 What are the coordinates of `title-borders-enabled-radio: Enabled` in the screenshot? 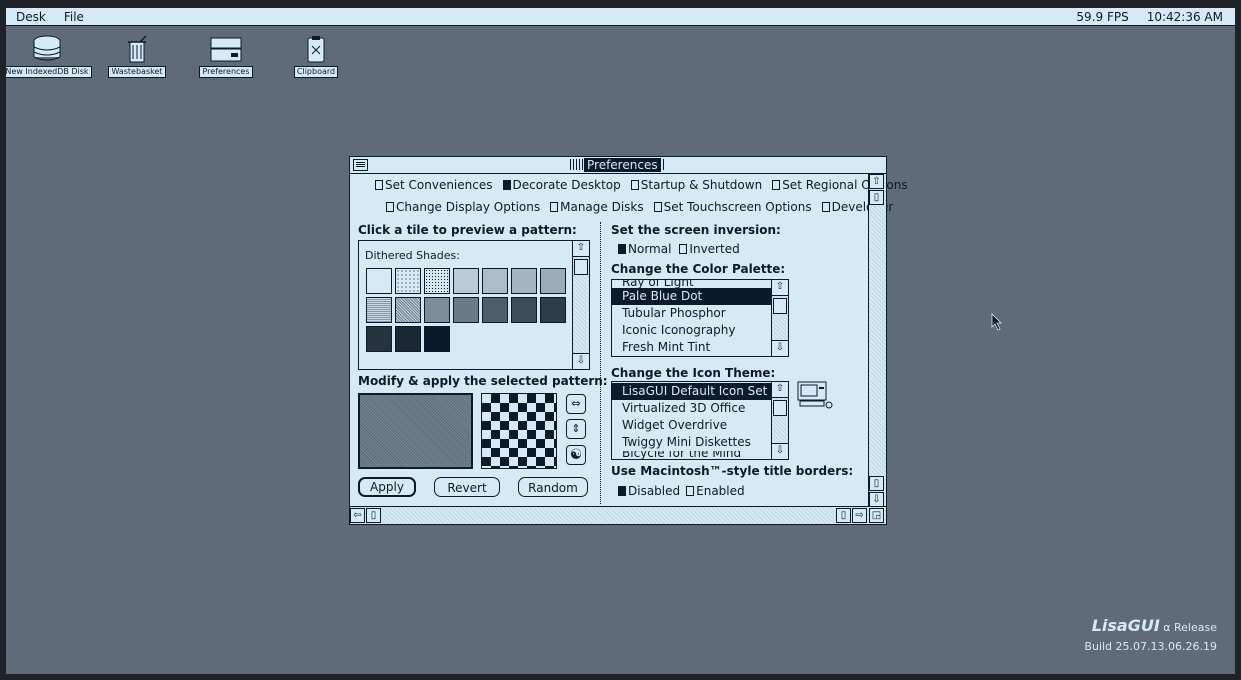 It's located at (715, 491).